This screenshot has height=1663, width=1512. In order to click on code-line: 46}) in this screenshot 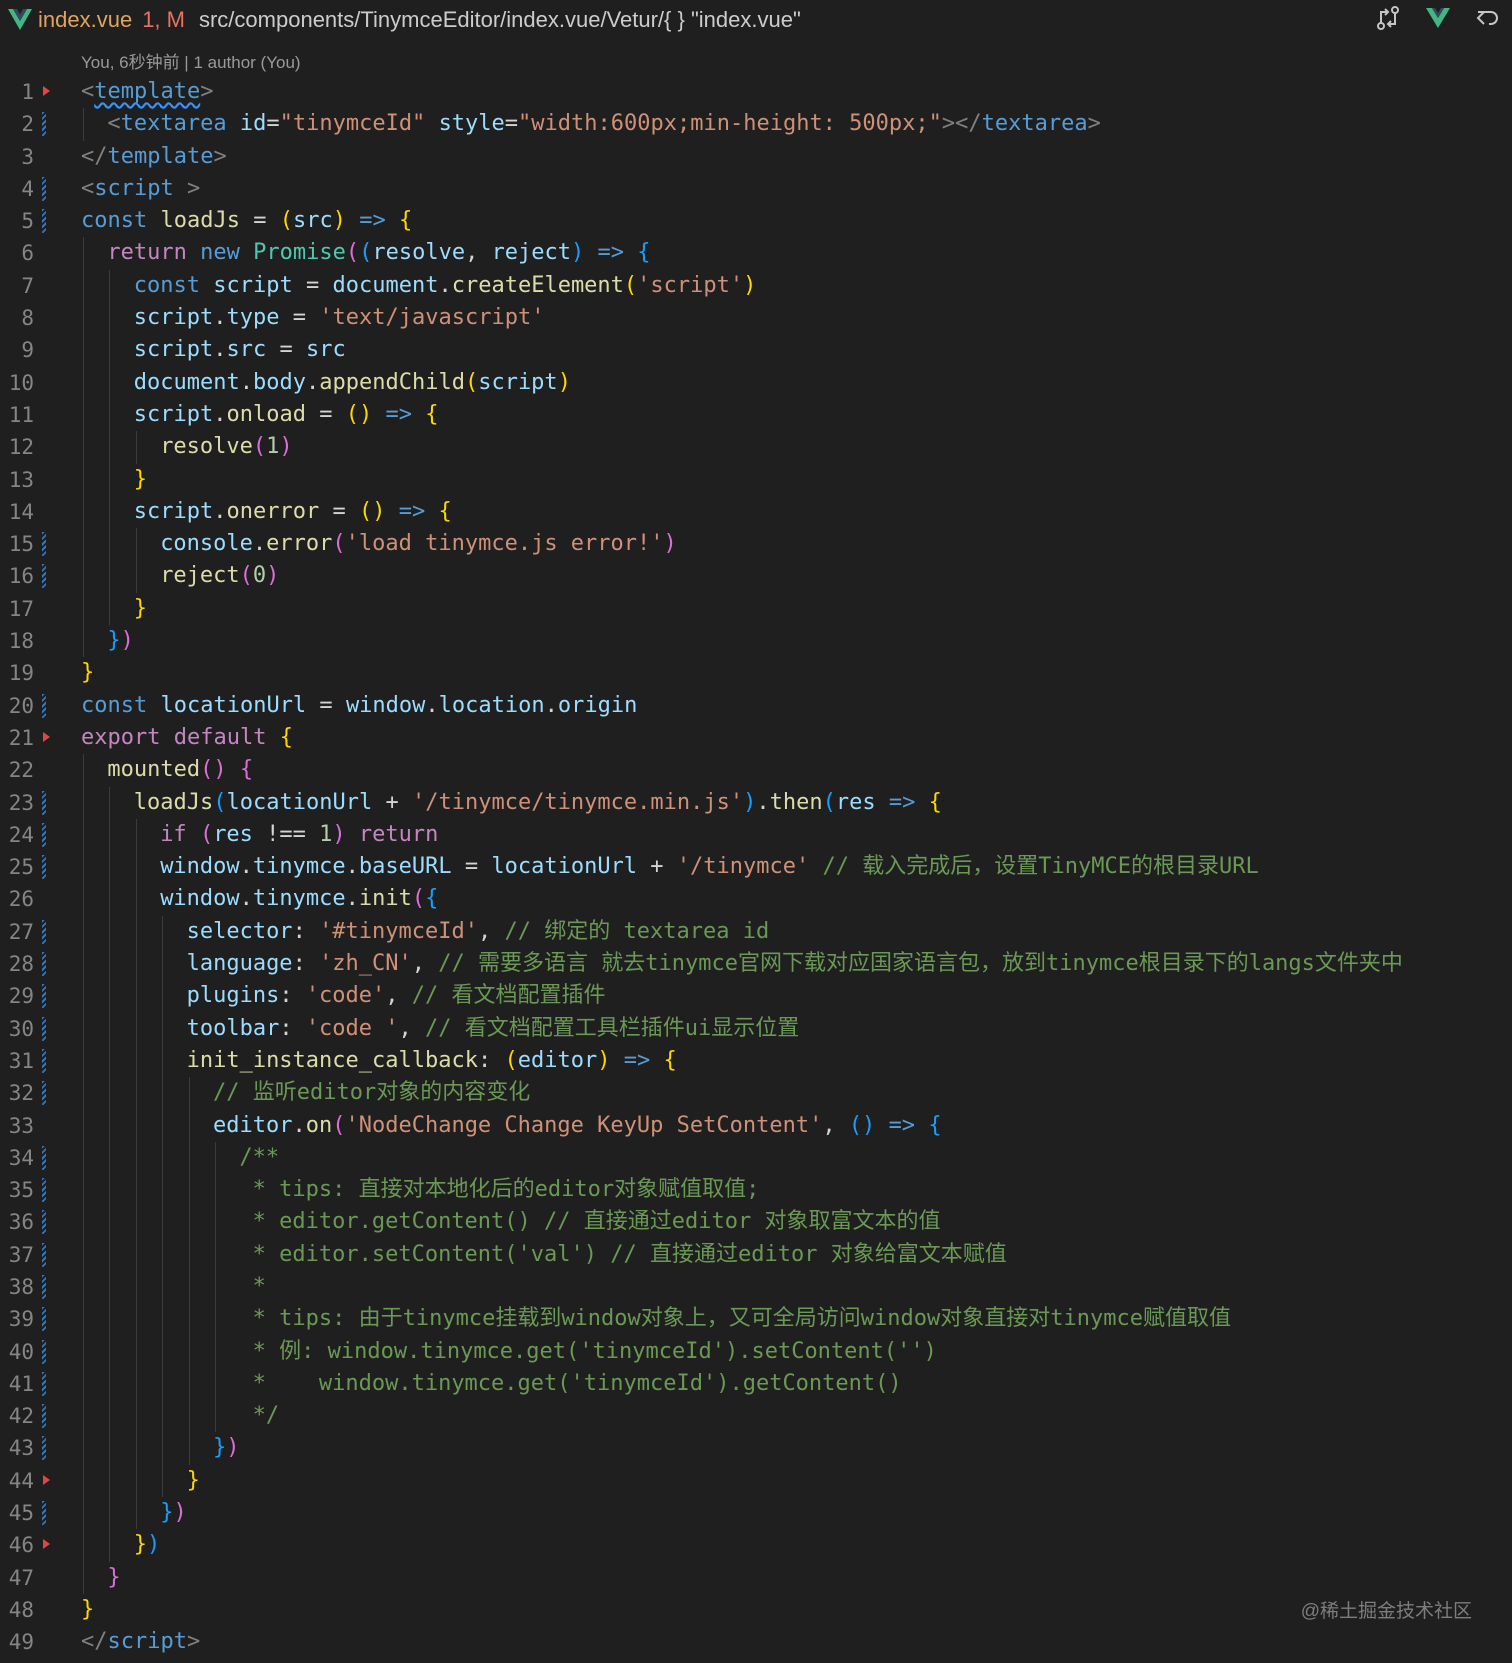, I will do `click(756, 1545)`.